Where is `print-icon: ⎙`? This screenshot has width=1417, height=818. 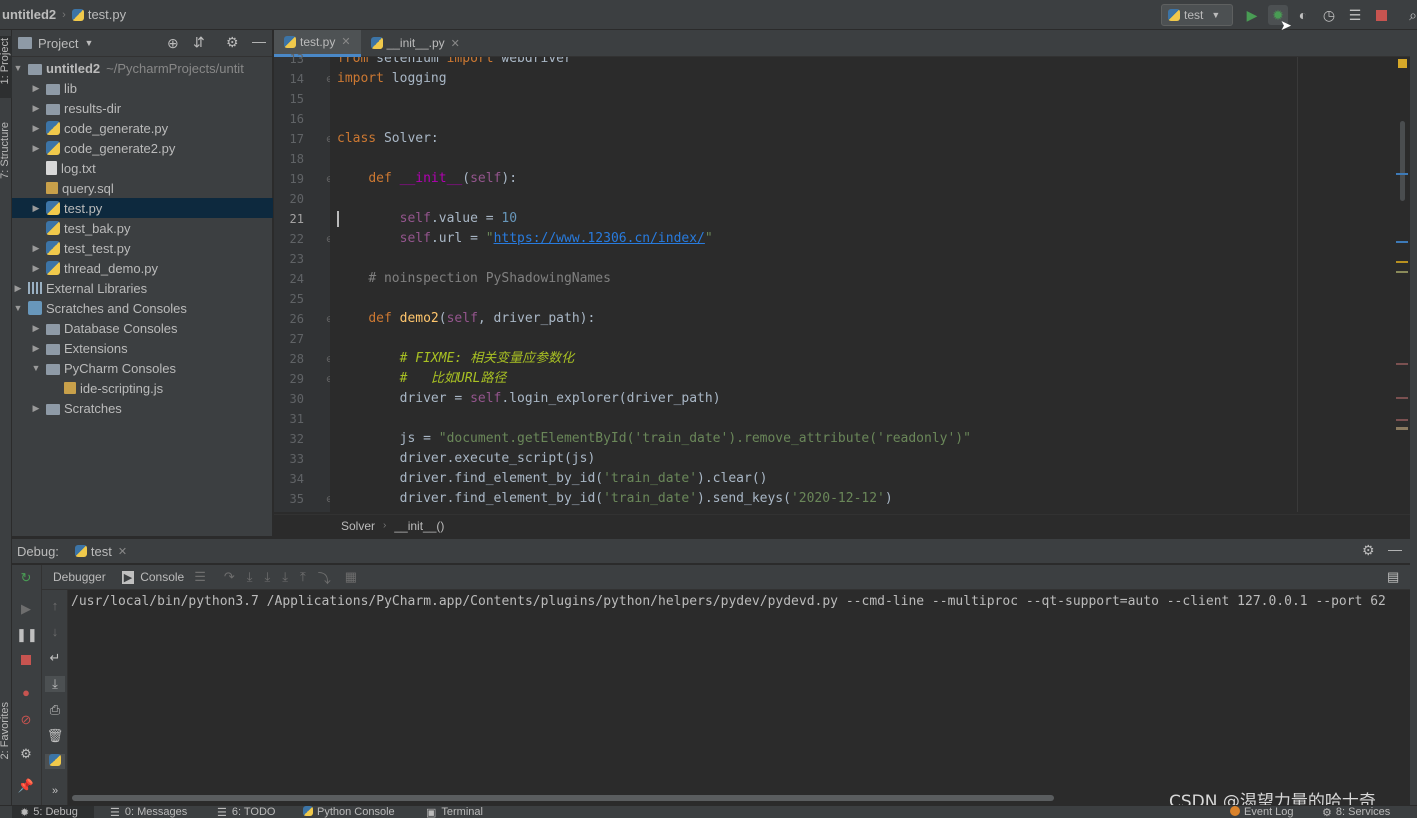 print-icon: ⎙ is located at coordinates (55, 710).